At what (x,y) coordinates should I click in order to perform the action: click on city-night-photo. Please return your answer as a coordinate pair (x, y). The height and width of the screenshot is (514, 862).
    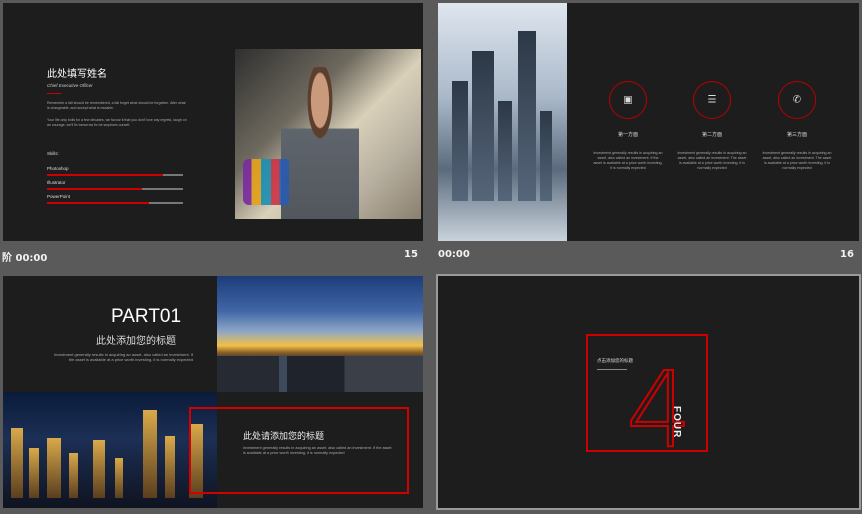
    Looking at the image, I should click on (110, 450).